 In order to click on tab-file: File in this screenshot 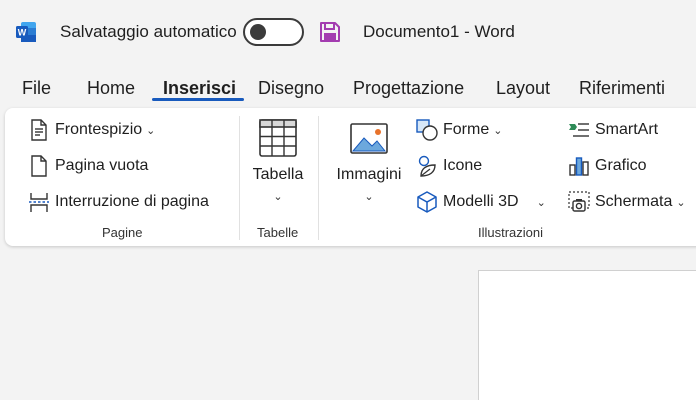, I will do `click(36, 88)`.